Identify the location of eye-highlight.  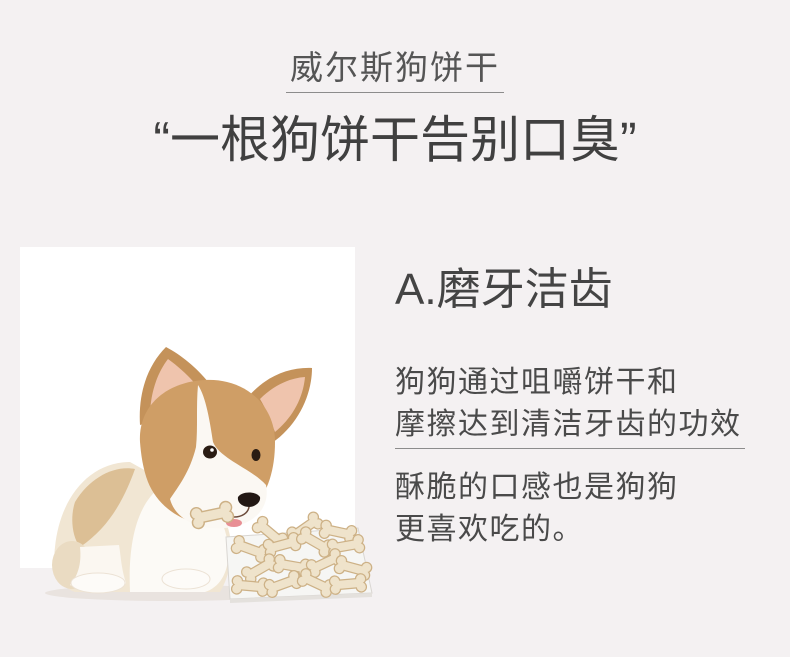
(212, 450).